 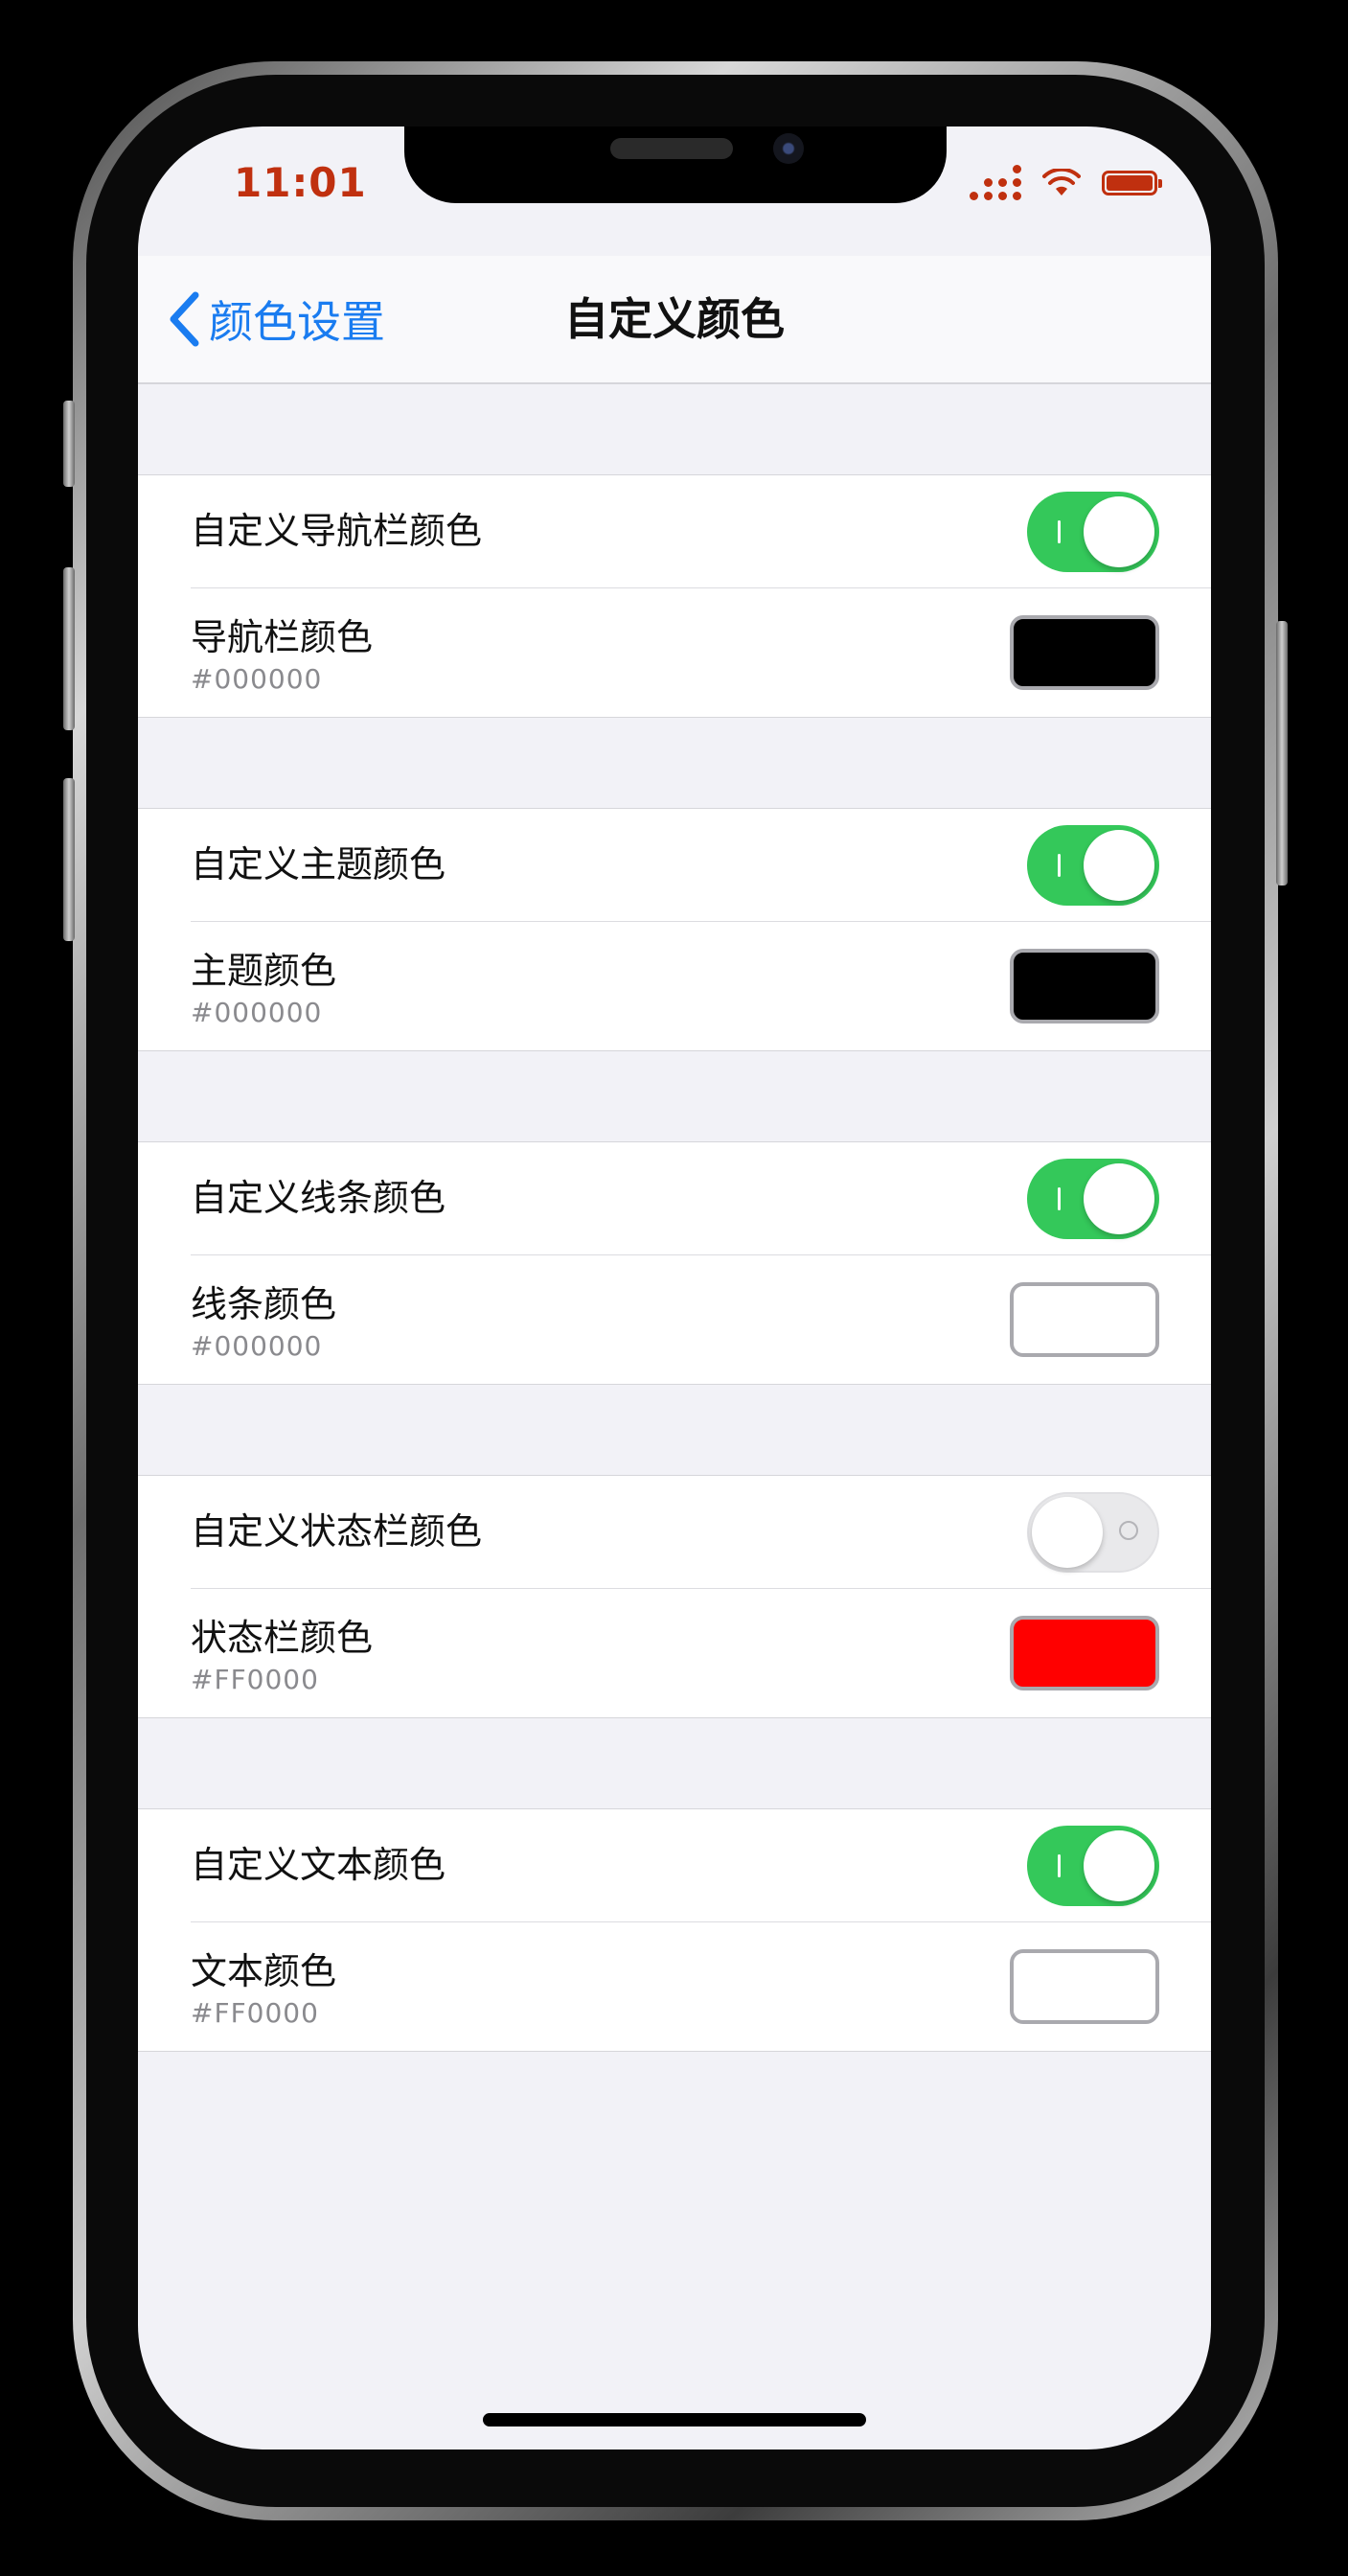 I want to click on toggle-label: 自定义导航栏颜色, so click(x=337, y=531).